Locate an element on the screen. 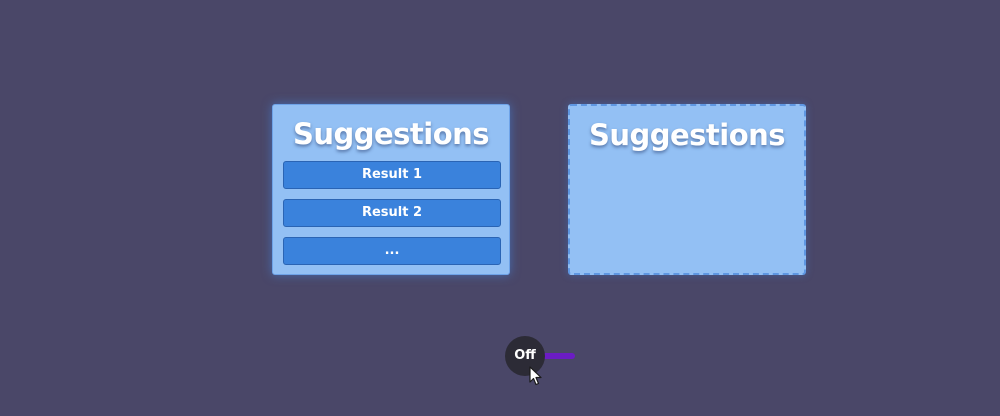  arrow-cursor-icon is located at coordinates (535, 376).